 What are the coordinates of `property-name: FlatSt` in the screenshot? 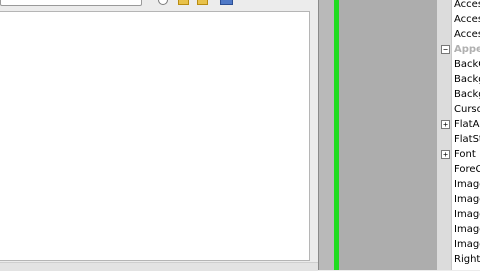 It's located at (467, 139).